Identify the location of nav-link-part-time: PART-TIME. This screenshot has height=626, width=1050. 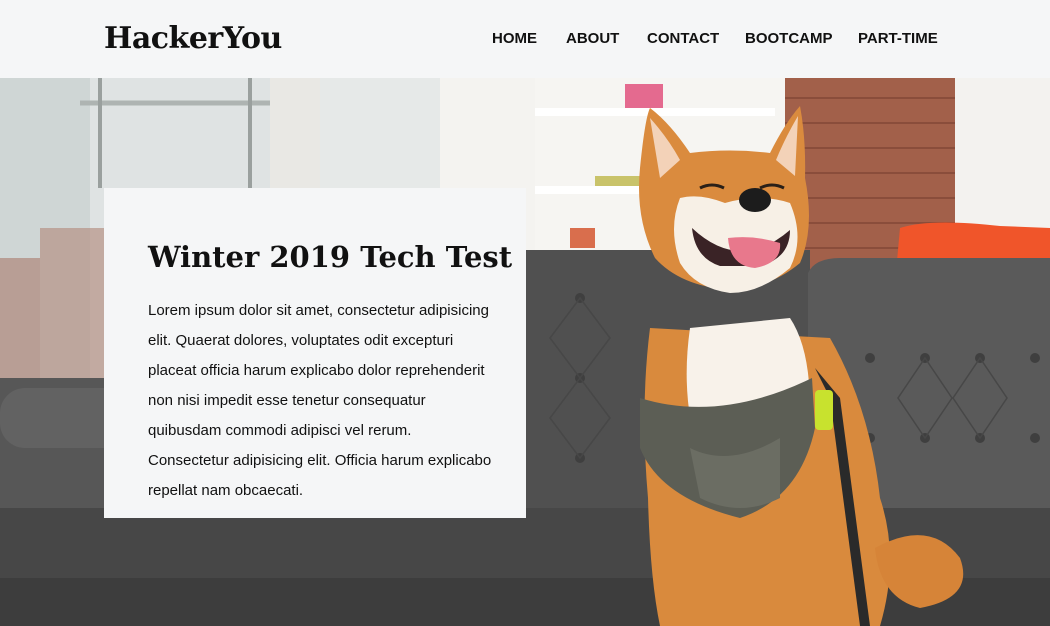
(898, 38).